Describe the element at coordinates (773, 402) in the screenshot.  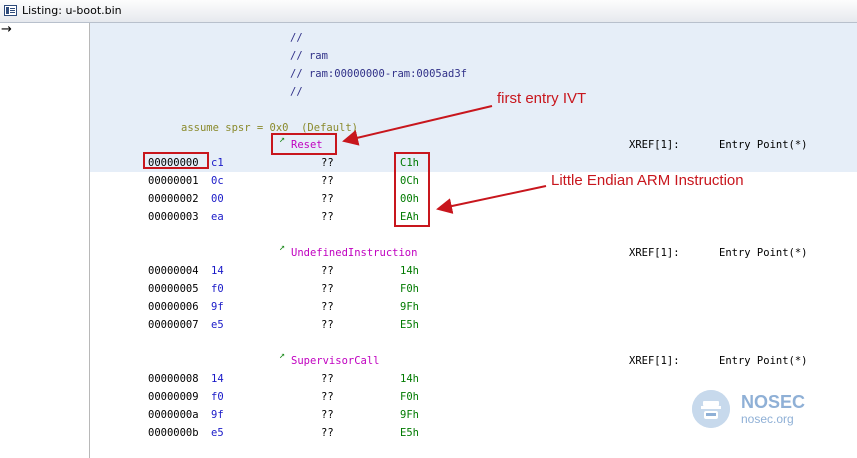
I see `logo-name: NOSEC` at that location.